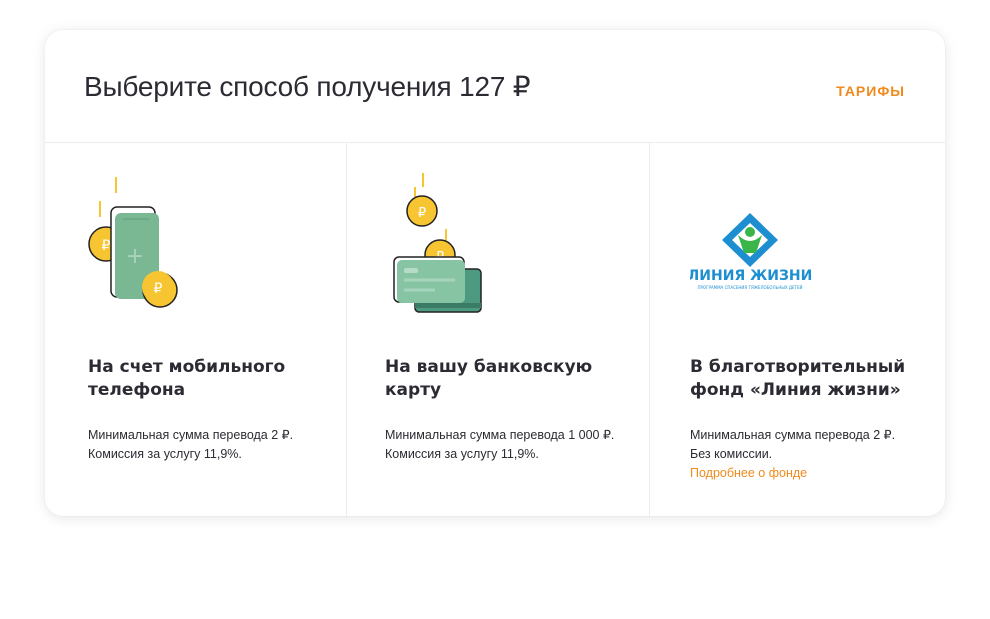 The image size is (990, 619). Describe the element at coordinates (751, 276) in the screenshot. I see `logo-text: ЛИНИЯ ЖИЗНИ` at that location.